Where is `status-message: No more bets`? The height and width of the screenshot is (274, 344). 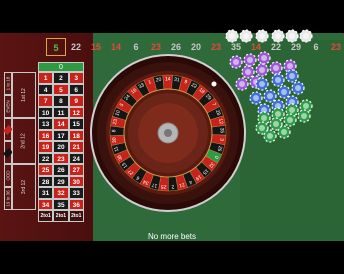 status-message: No more bets is located at coordinates (172, 236).